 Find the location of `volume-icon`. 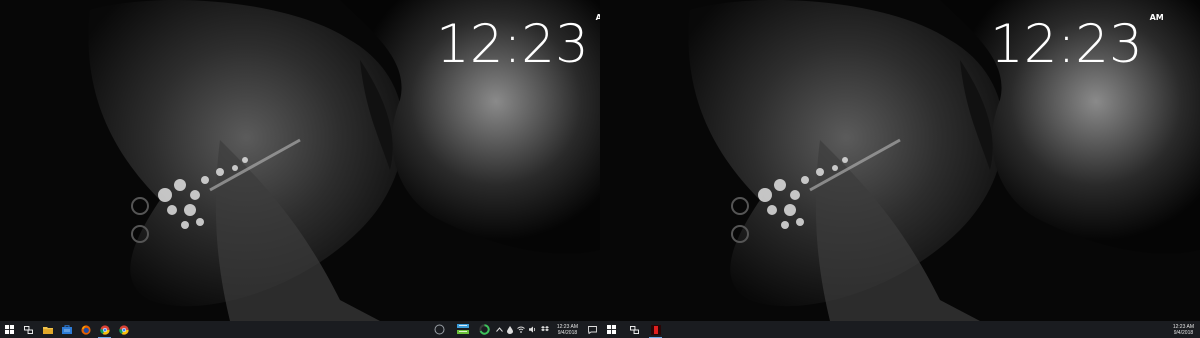

volume-icon is located at coordinates (531, 329).